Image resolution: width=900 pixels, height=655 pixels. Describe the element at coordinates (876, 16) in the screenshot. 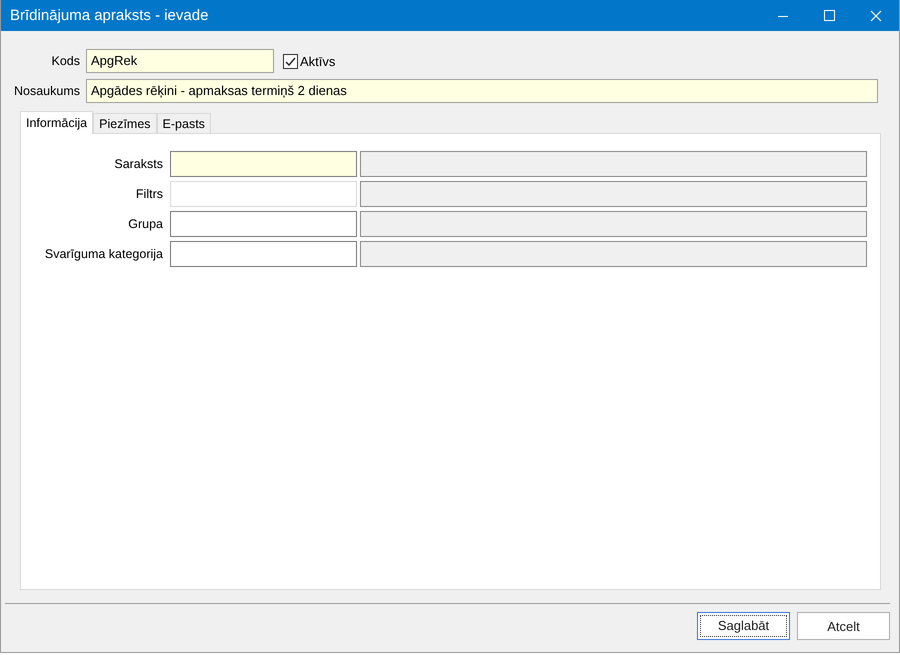

I see `close-icon` at that location.